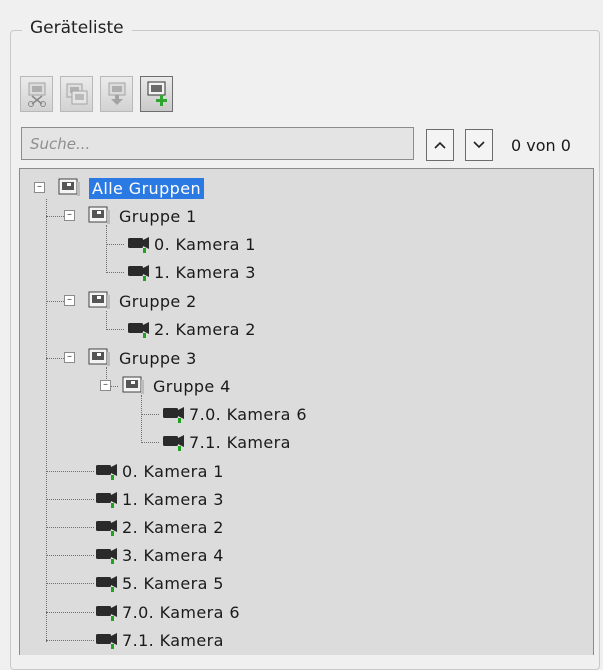 The image size is (603, 670). I want to click on node-label: 3. Kamera 4, so click(173, 555).